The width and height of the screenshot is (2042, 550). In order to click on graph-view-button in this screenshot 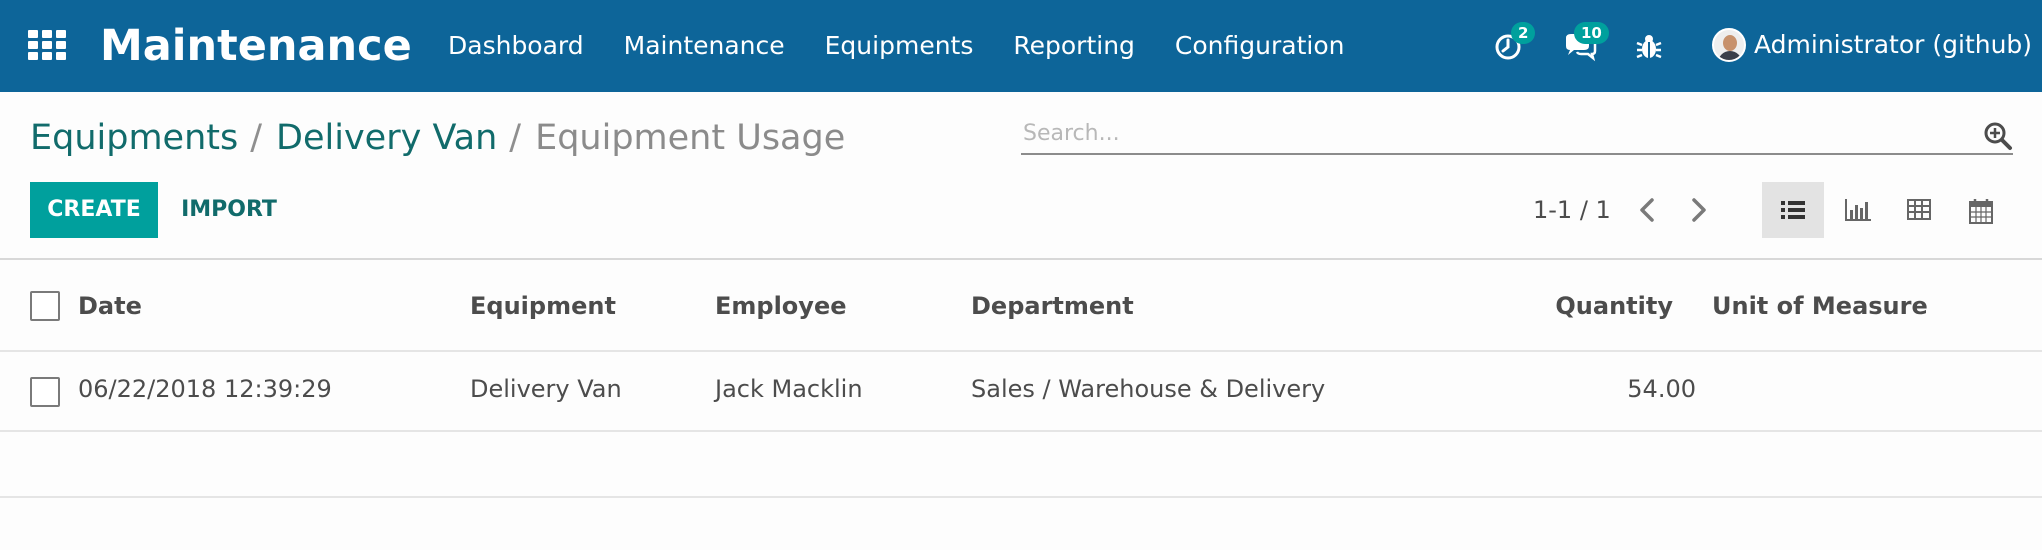, I will do `click(1857, 210)`.